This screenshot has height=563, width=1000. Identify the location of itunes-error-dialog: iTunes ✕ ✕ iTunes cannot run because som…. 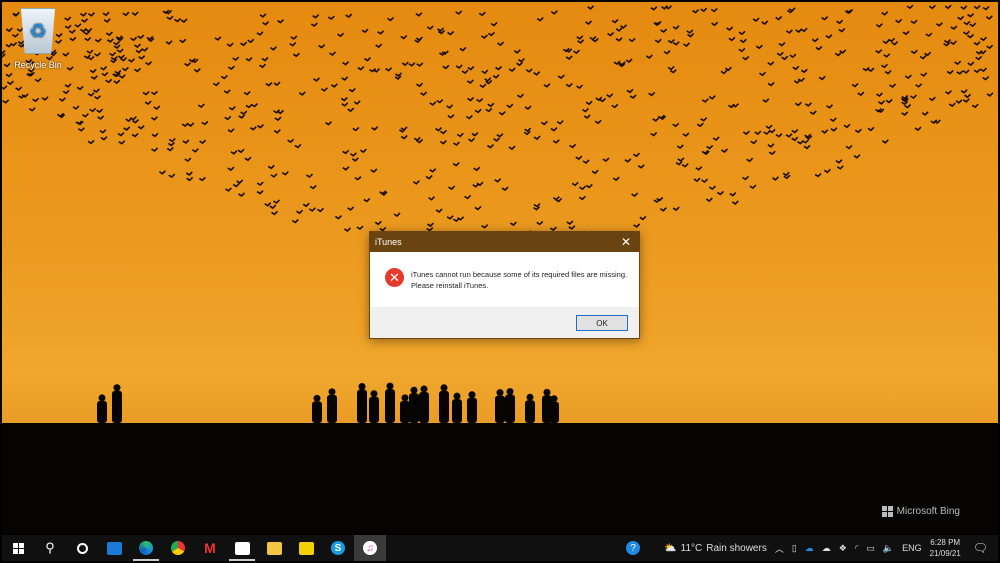
(504, 285).